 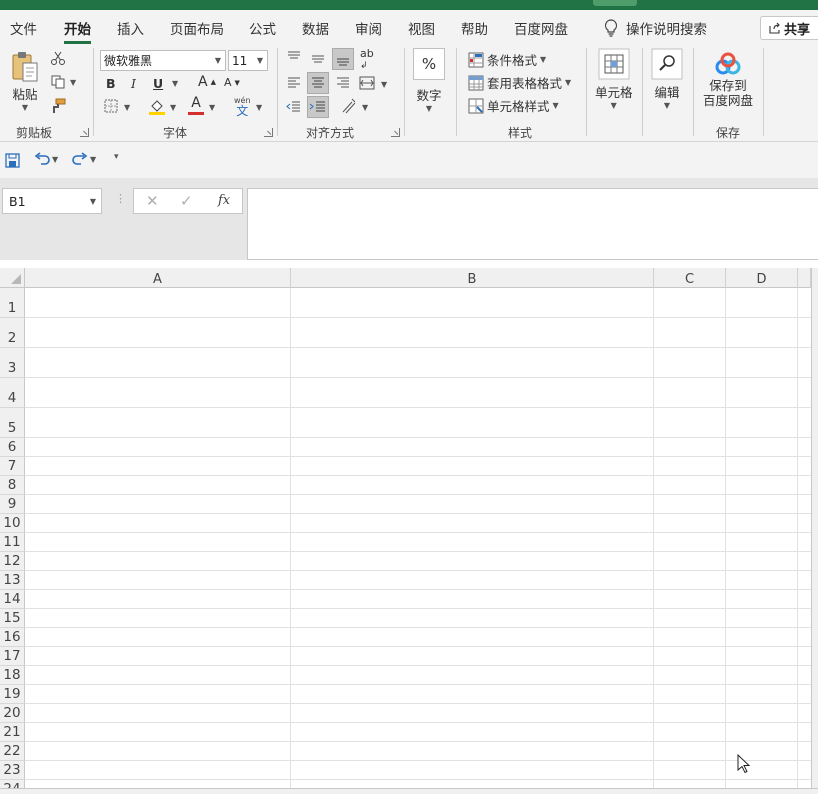 What do you see at coordinates (690, 278) in the screenshot?
I see `column-header-c: C` at bounding box center [690, 278].